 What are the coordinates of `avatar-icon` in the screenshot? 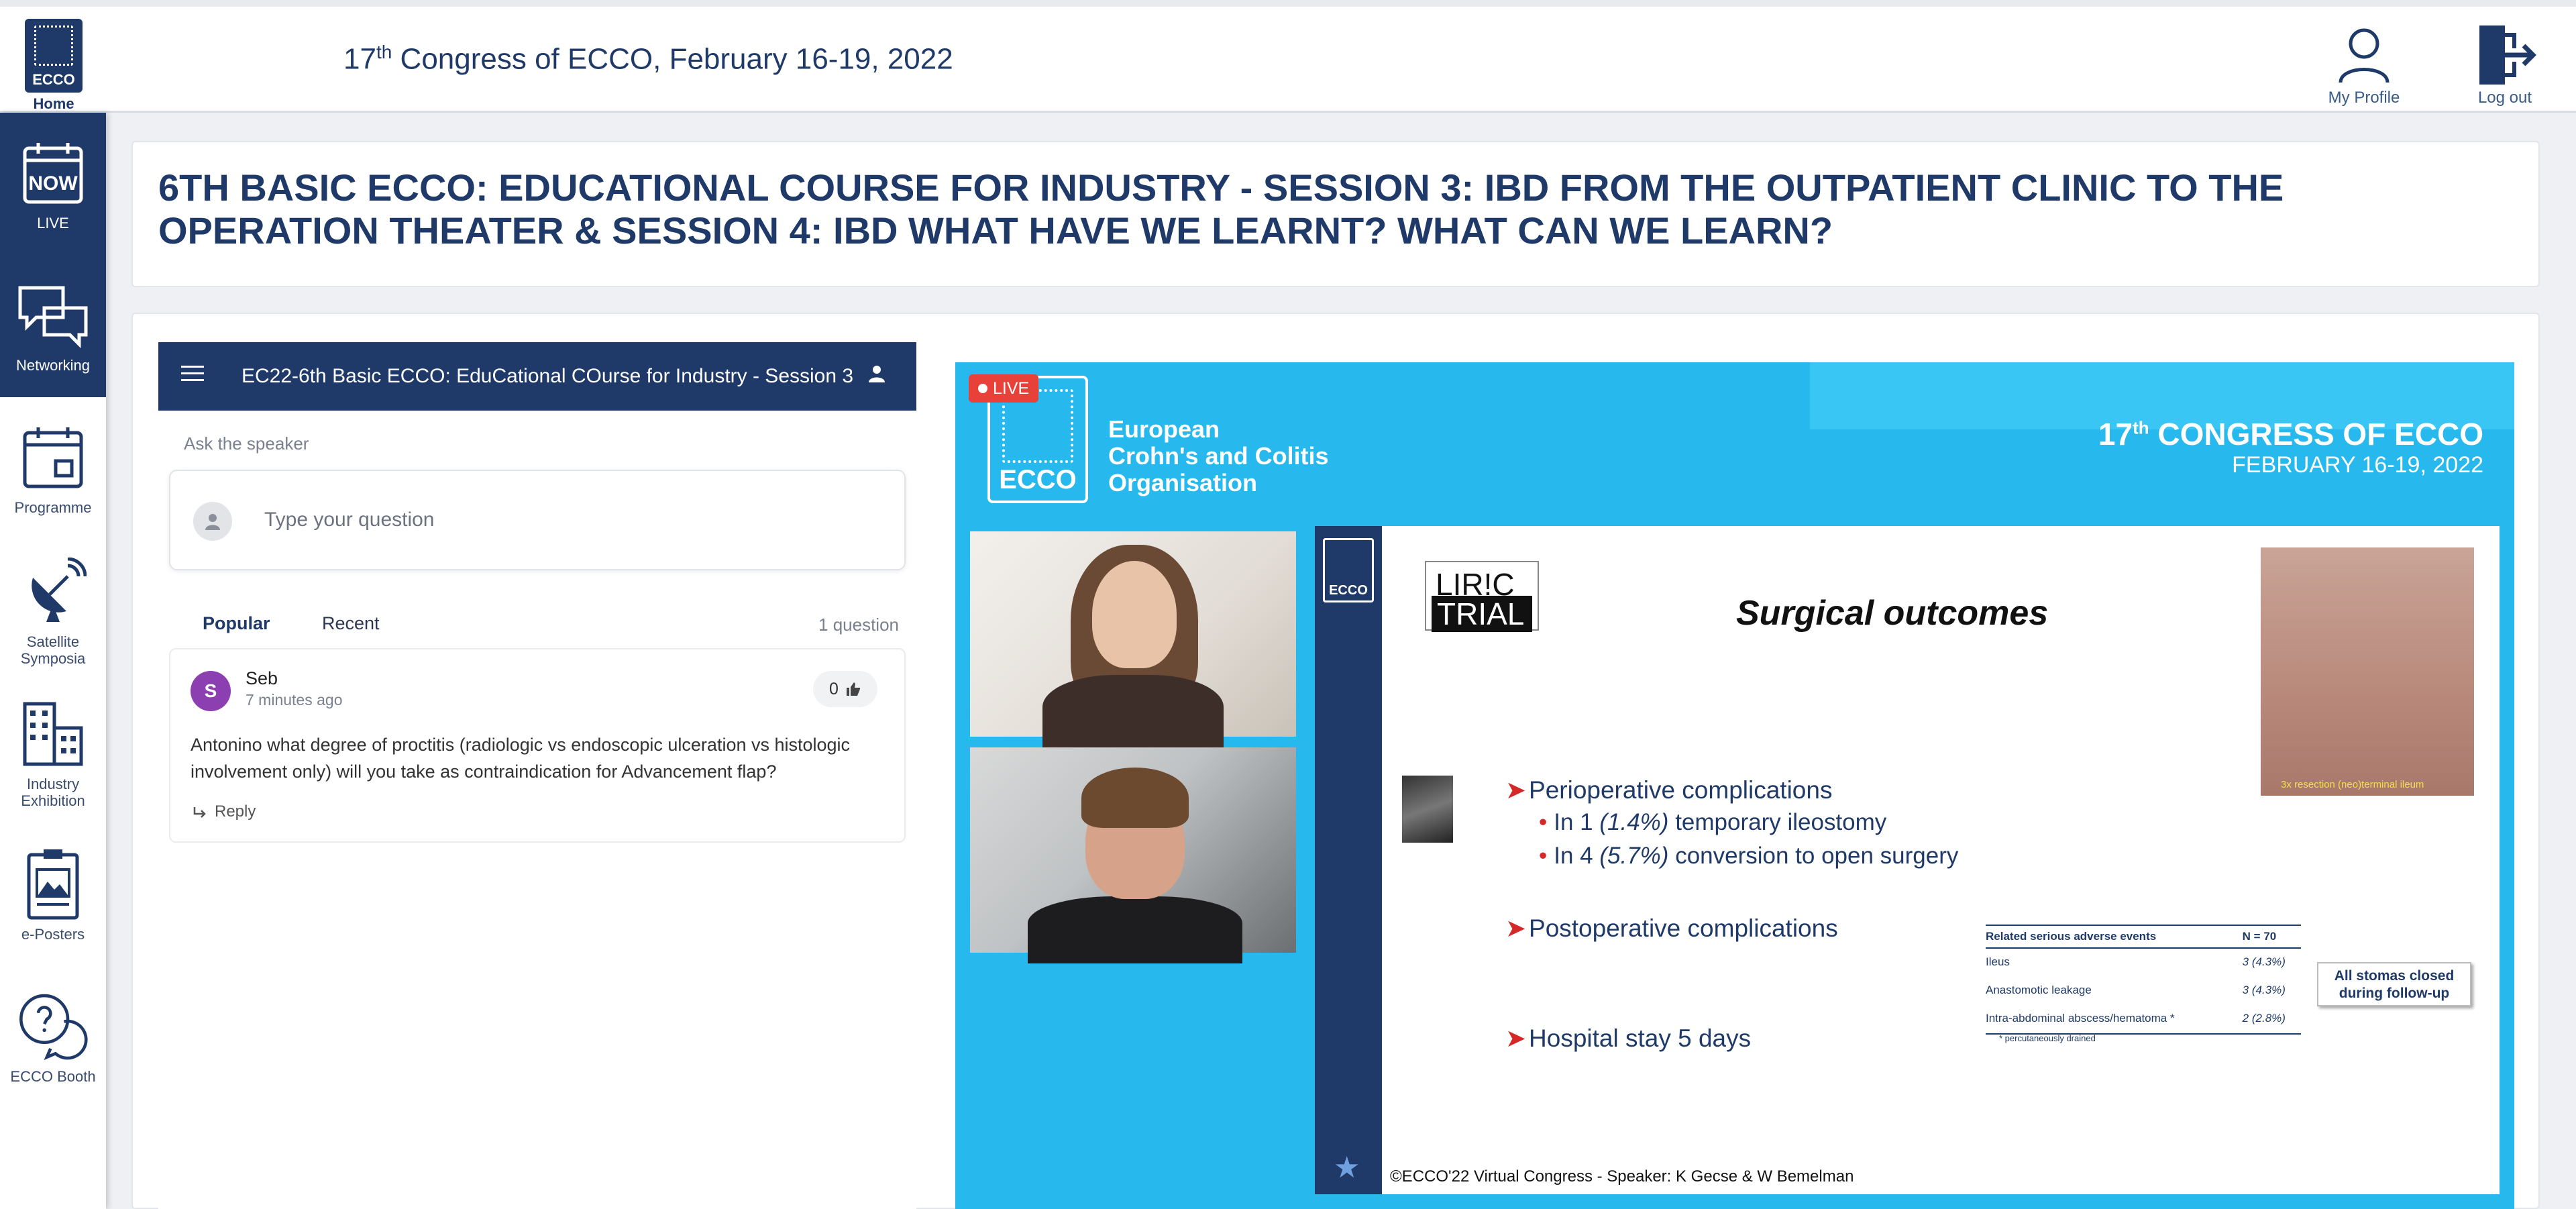 It's located at (212, 521).